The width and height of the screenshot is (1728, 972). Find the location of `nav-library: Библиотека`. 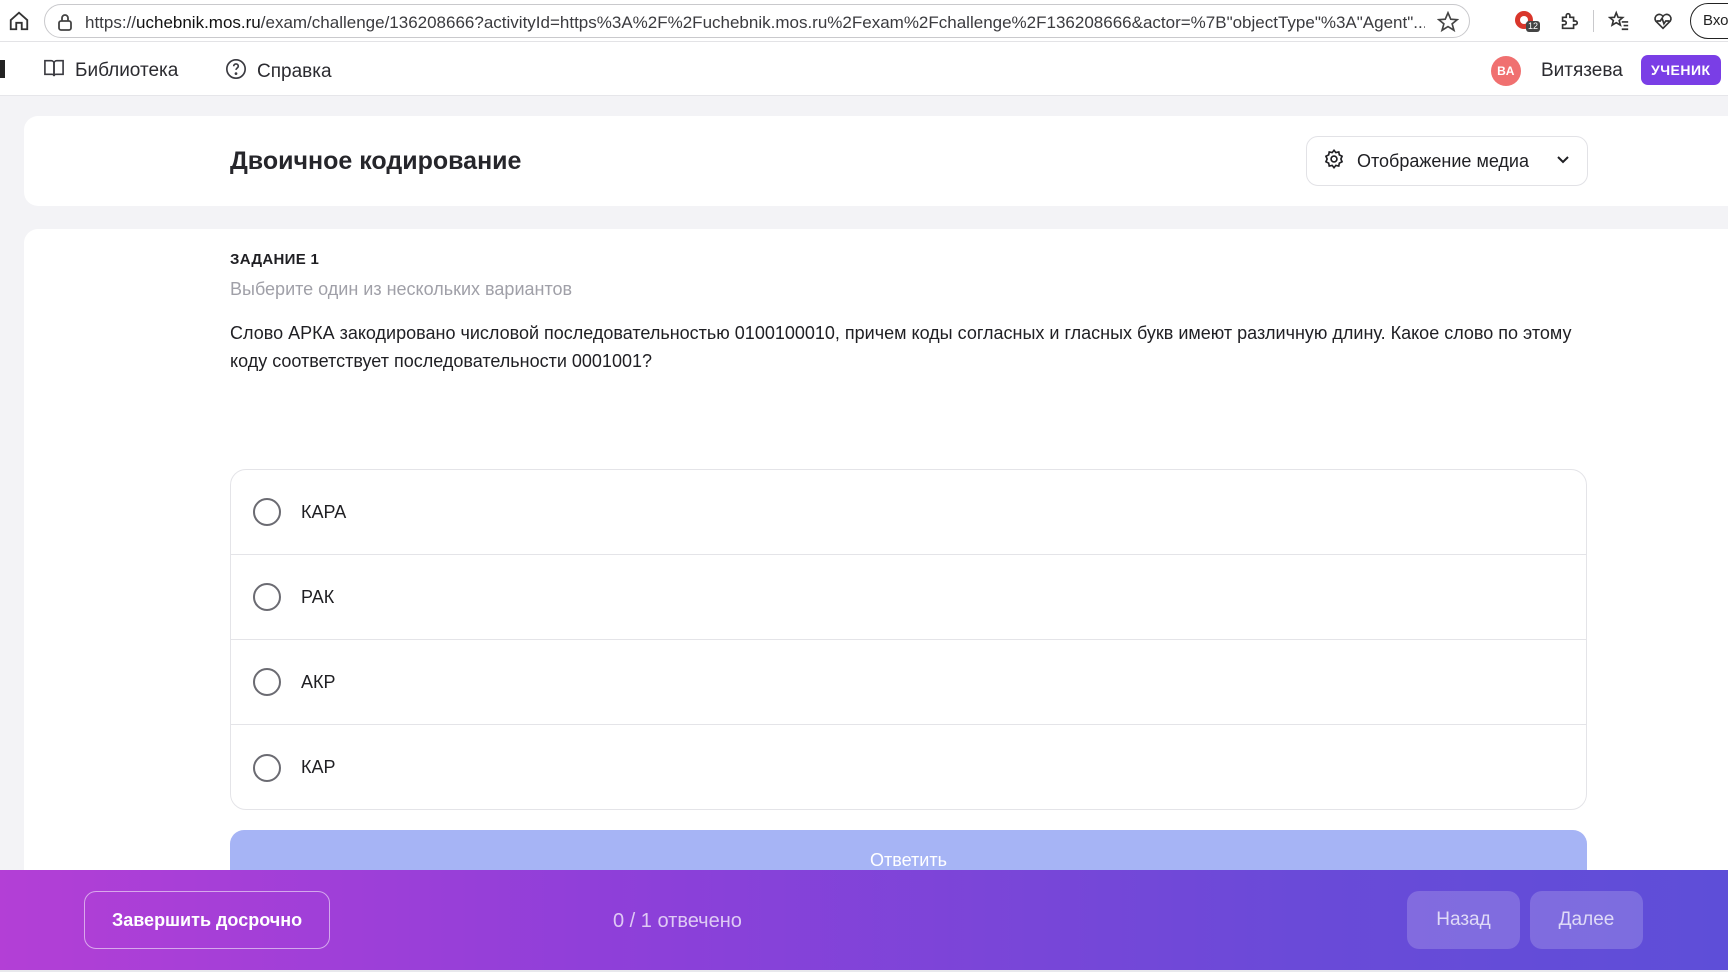

nav-library: Библиотека is located at coordinates (110, 71).